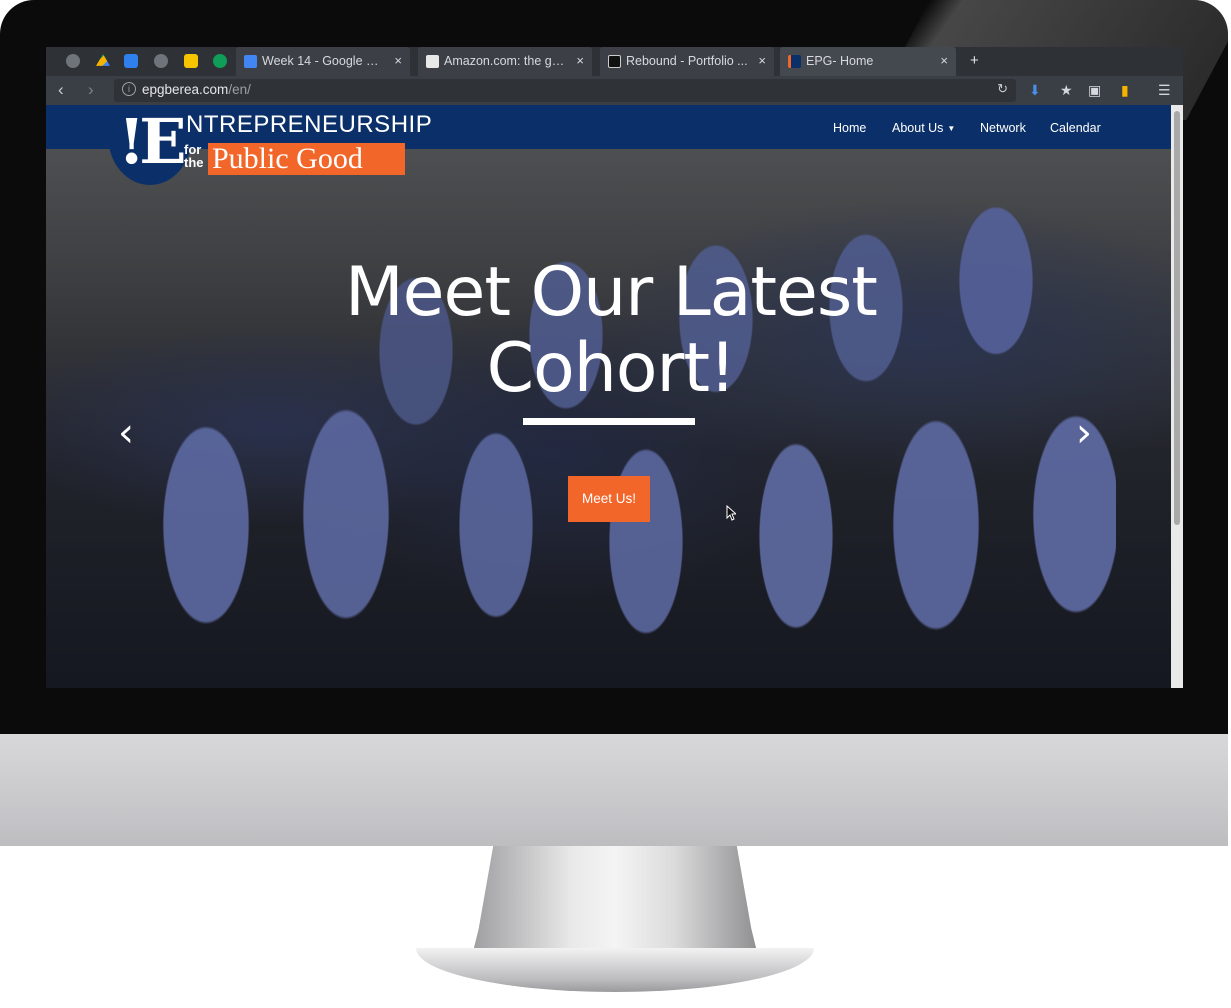 This screenshot has height=1008, width=1231. Describe the element at coordinates (1066, 90) in the screenshot. I see `bookmark-star-icon: ★` at that location.